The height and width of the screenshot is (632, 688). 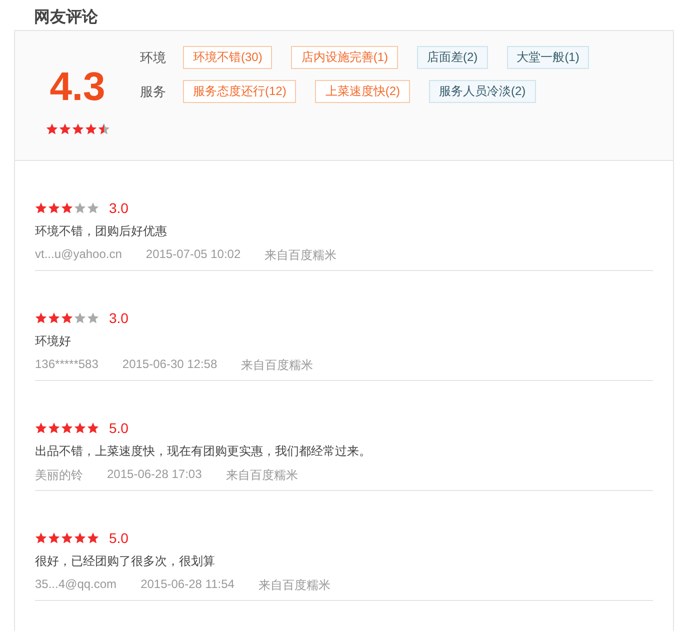 I want to click on review-text: 出品不错，上菜速度快，现在有团购更实惠，我们都经常过来。, so click(x=203, y=451).